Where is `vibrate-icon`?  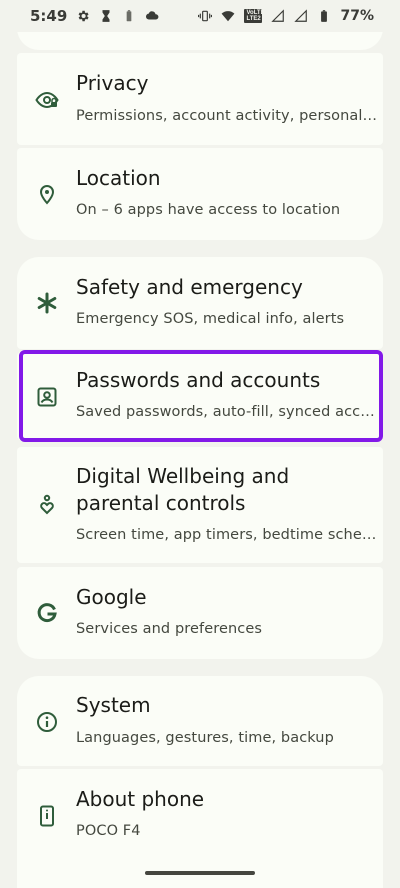
vibrate-icon is located at coordinates (205, 16).